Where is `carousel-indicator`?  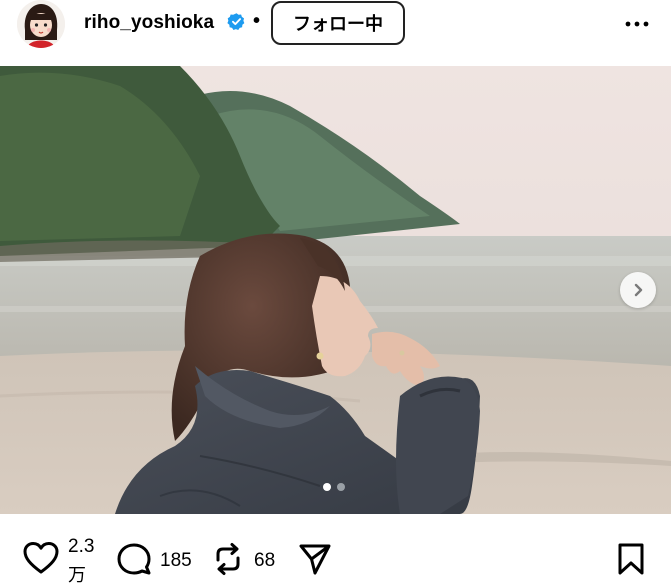 carousel-indicator is located at coordinates (338, 488).